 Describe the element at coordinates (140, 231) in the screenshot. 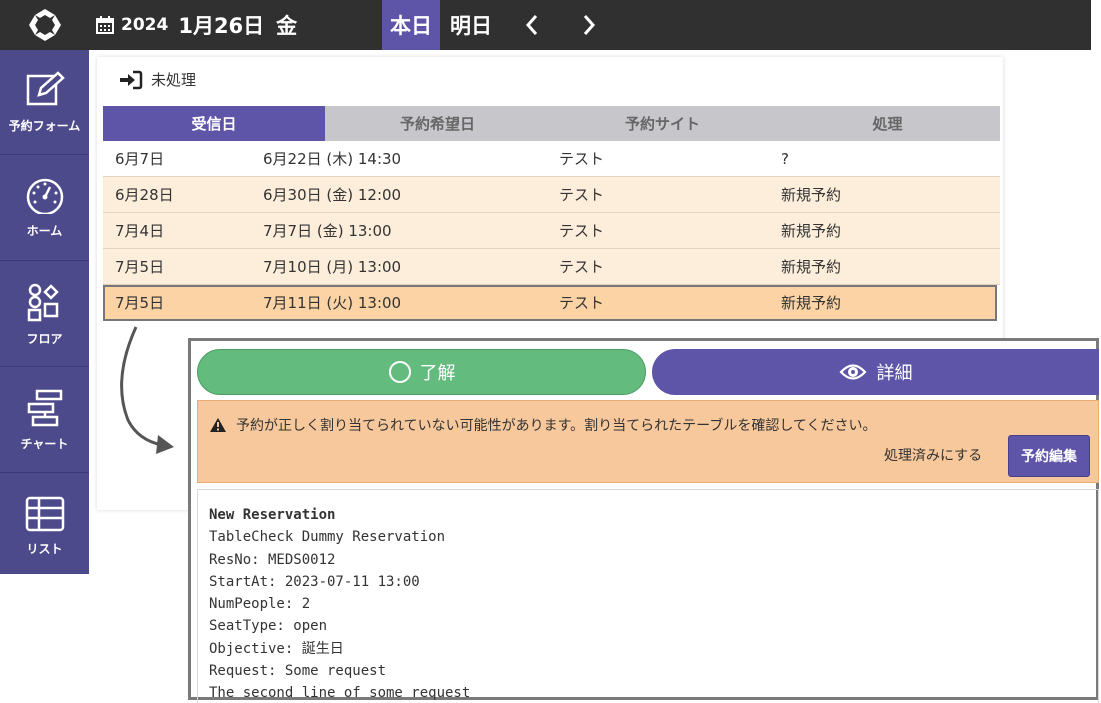

I see `cell-received: 7月4日` at that location.